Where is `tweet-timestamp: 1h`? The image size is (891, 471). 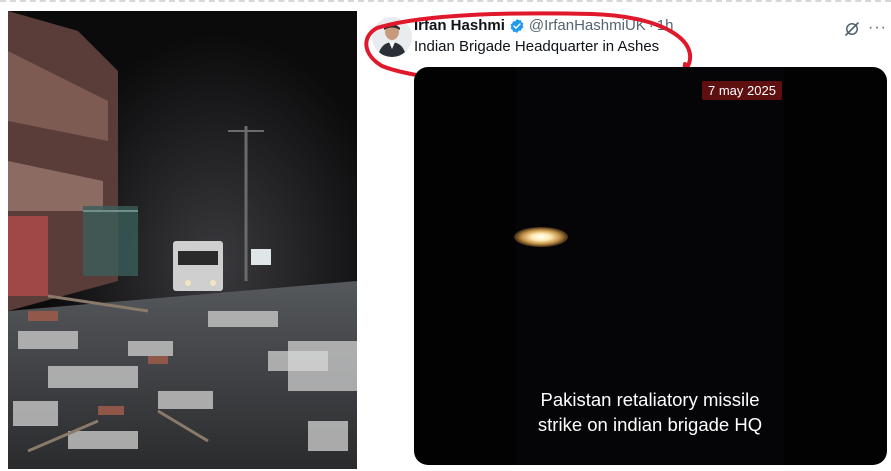 tweet-timestamp: 1h is located at coordinates (665, 26).